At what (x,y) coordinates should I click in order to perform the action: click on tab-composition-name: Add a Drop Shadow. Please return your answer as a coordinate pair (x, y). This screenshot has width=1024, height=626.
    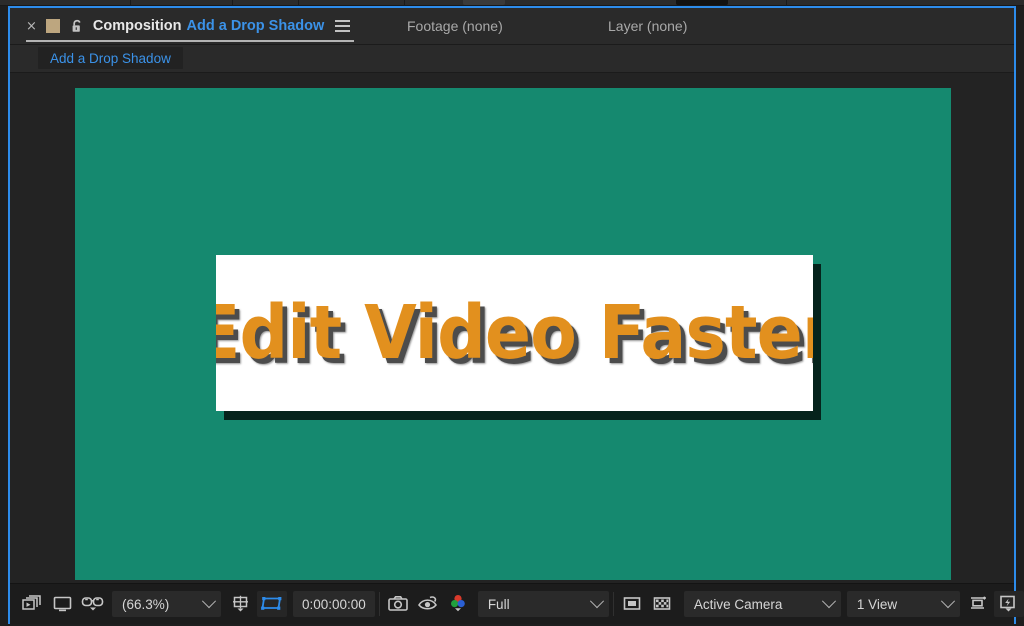
    Looking at the image, I should click on (255, 26).